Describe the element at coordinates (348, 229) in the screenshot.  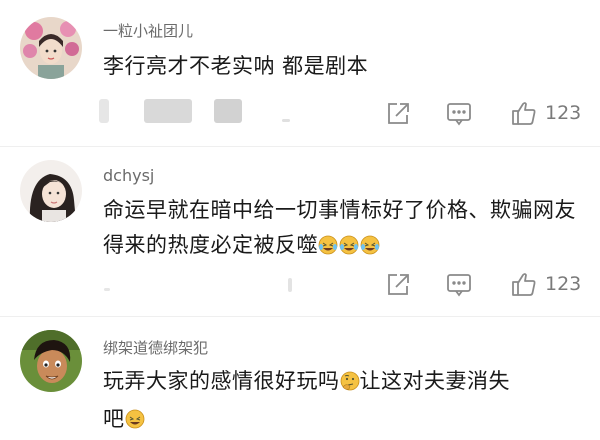
I see `comment-text: 命运早就在暗中给一切事情标好了价格、欺骗网友得来的热度必定被反噬` at that location.